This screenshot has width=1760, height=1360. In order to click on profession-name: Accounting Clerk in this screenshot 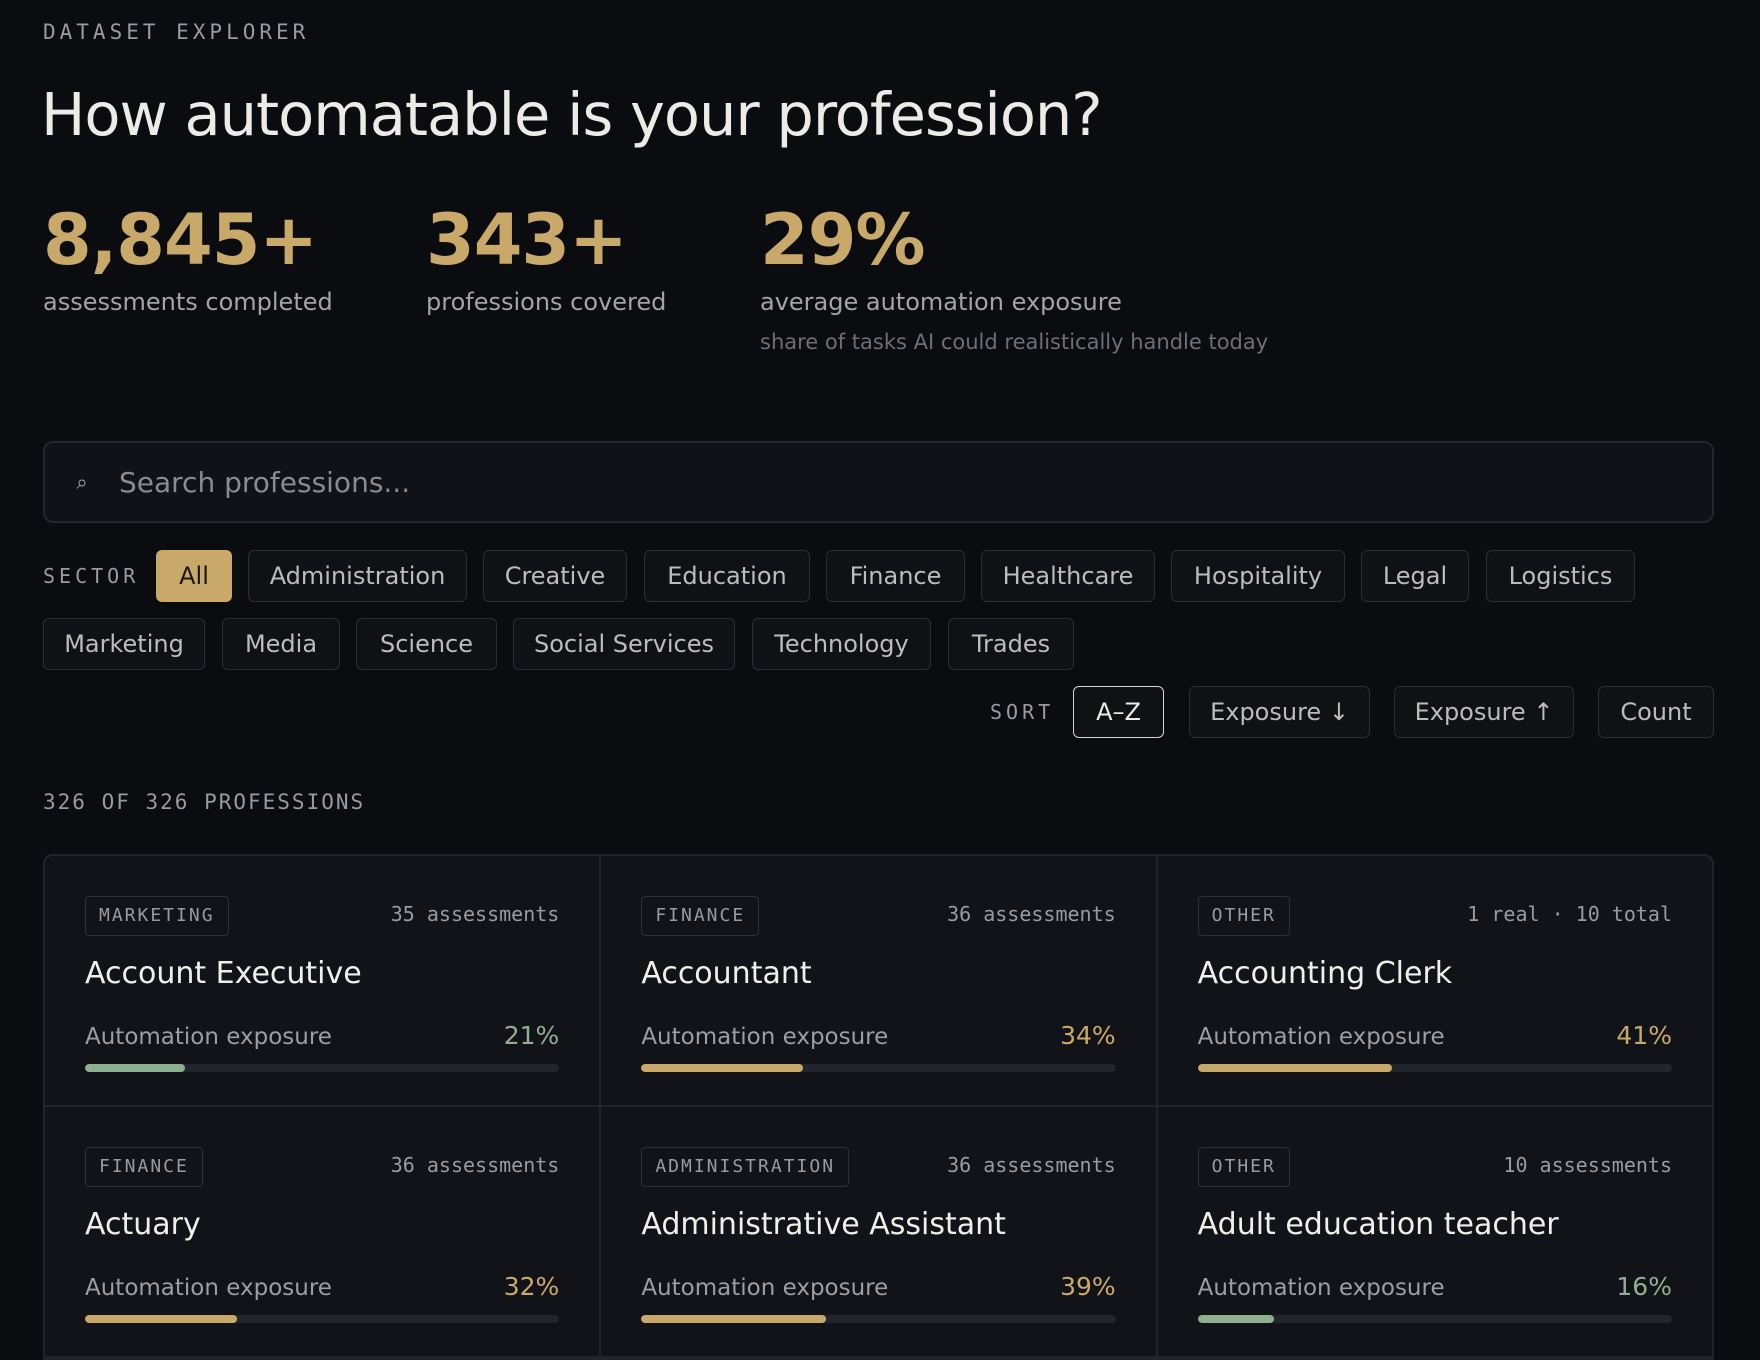, I will do `click(1325, 973)`.